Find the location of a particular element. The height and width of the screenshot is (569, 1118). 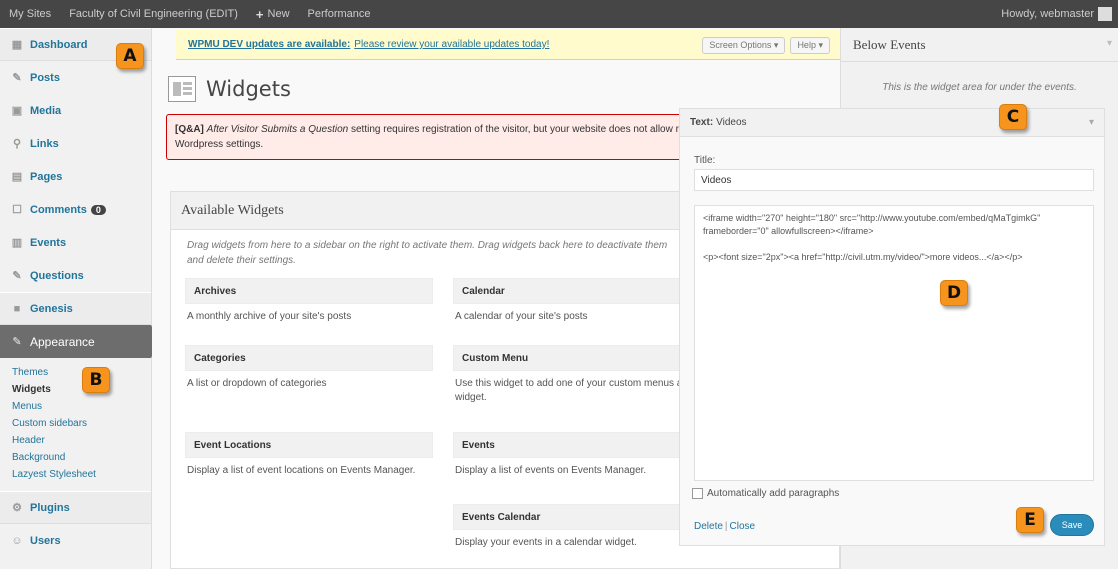

sidebar-item-label: Questions is located at coordinates (57, 275).